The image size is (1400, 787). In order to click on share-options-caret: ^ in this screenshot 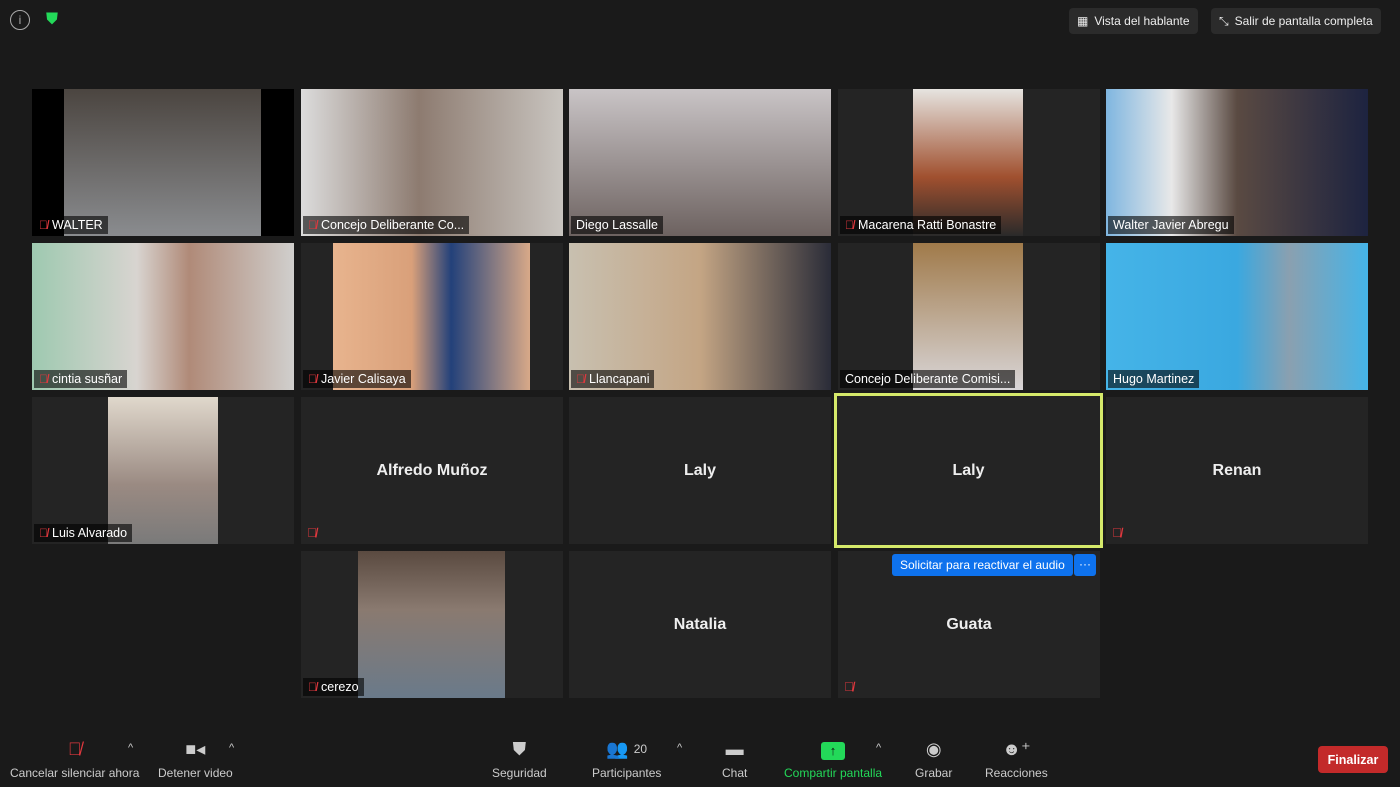, I will do `click(878, 748)`.